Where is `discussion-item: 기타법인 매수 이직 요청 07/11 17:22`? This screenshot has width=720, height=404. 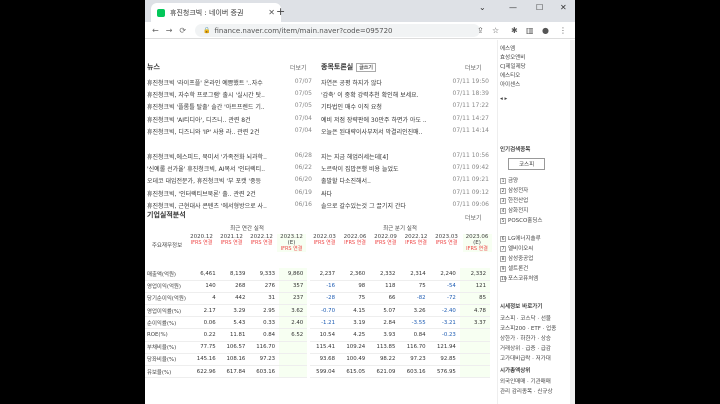 discussion-item: 기타법인 매수 이직 요청 07/11 17:22 is located at coordinates (405, 107).